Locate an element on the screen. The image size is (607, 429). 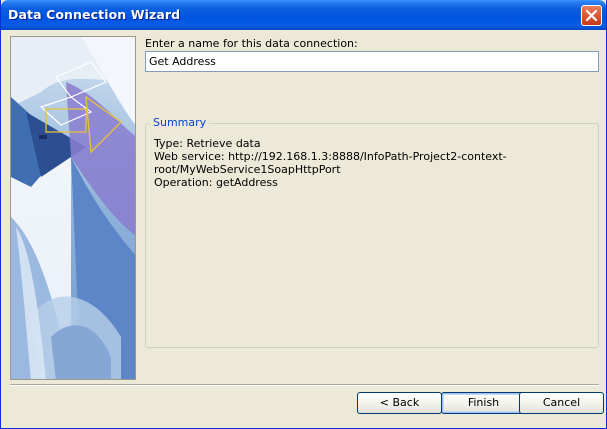
back-button: < Back is located at coordinates (399, 403).